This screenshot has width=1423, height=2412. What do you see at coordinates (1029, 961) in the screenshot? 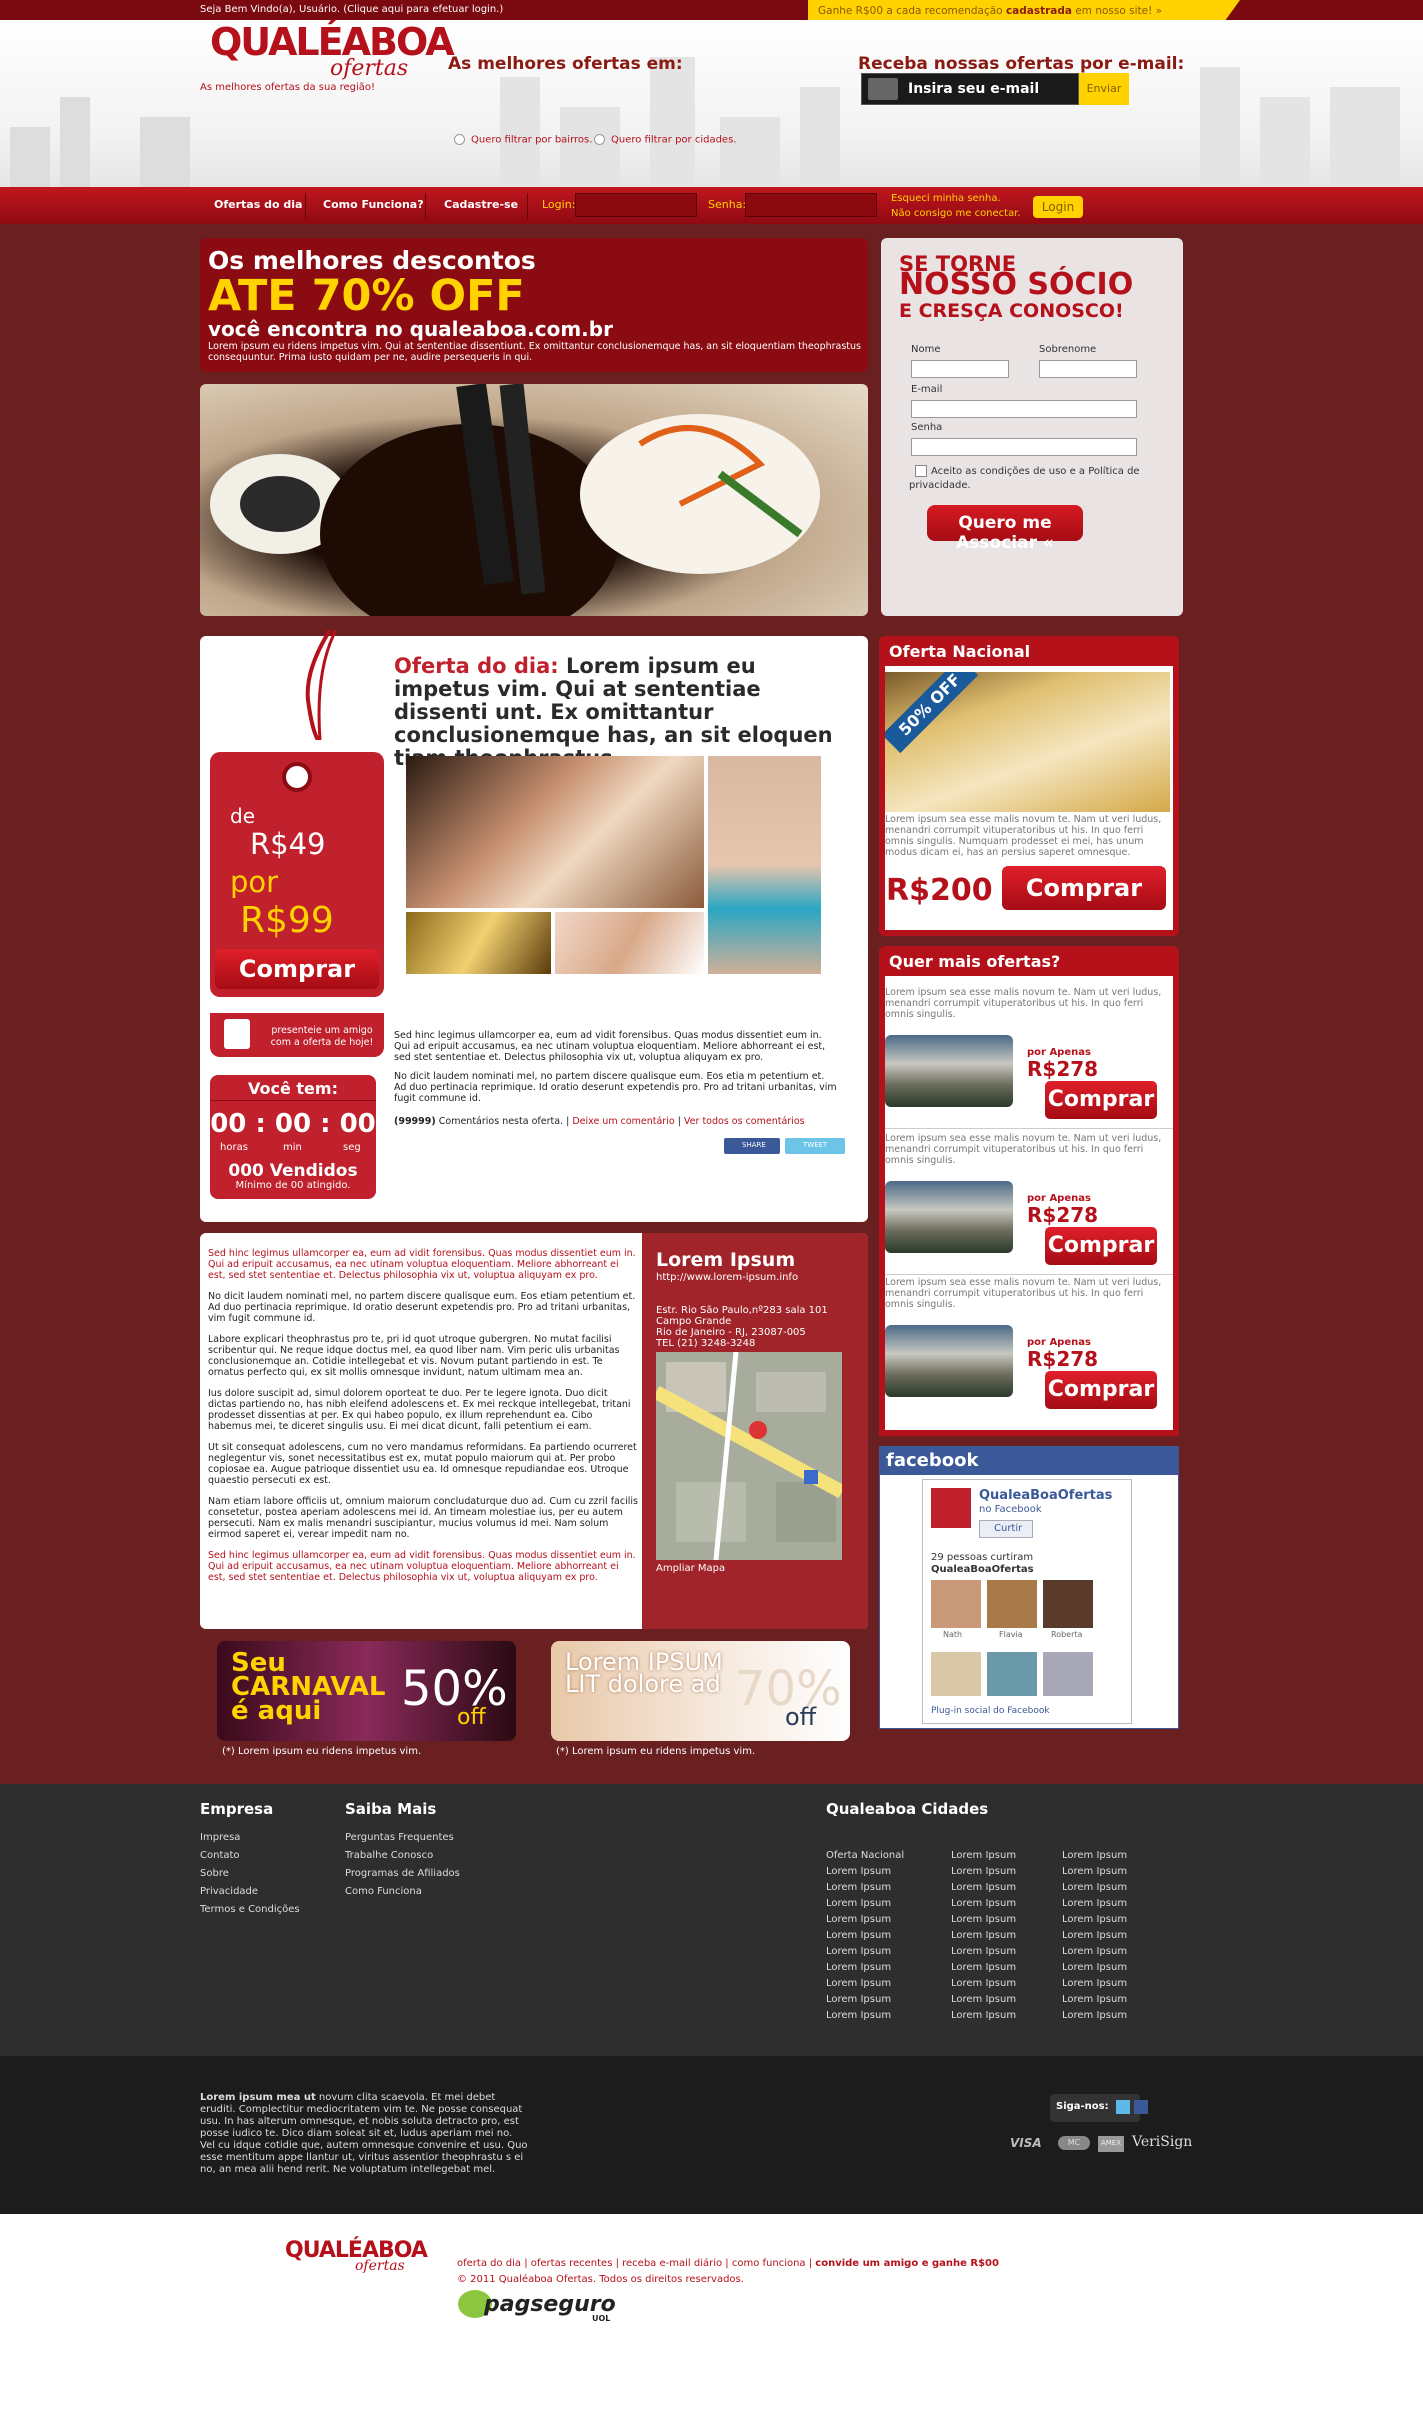
I see `more-offers-title: Quer mais ofertas?` at bounding box center [1029, 961].